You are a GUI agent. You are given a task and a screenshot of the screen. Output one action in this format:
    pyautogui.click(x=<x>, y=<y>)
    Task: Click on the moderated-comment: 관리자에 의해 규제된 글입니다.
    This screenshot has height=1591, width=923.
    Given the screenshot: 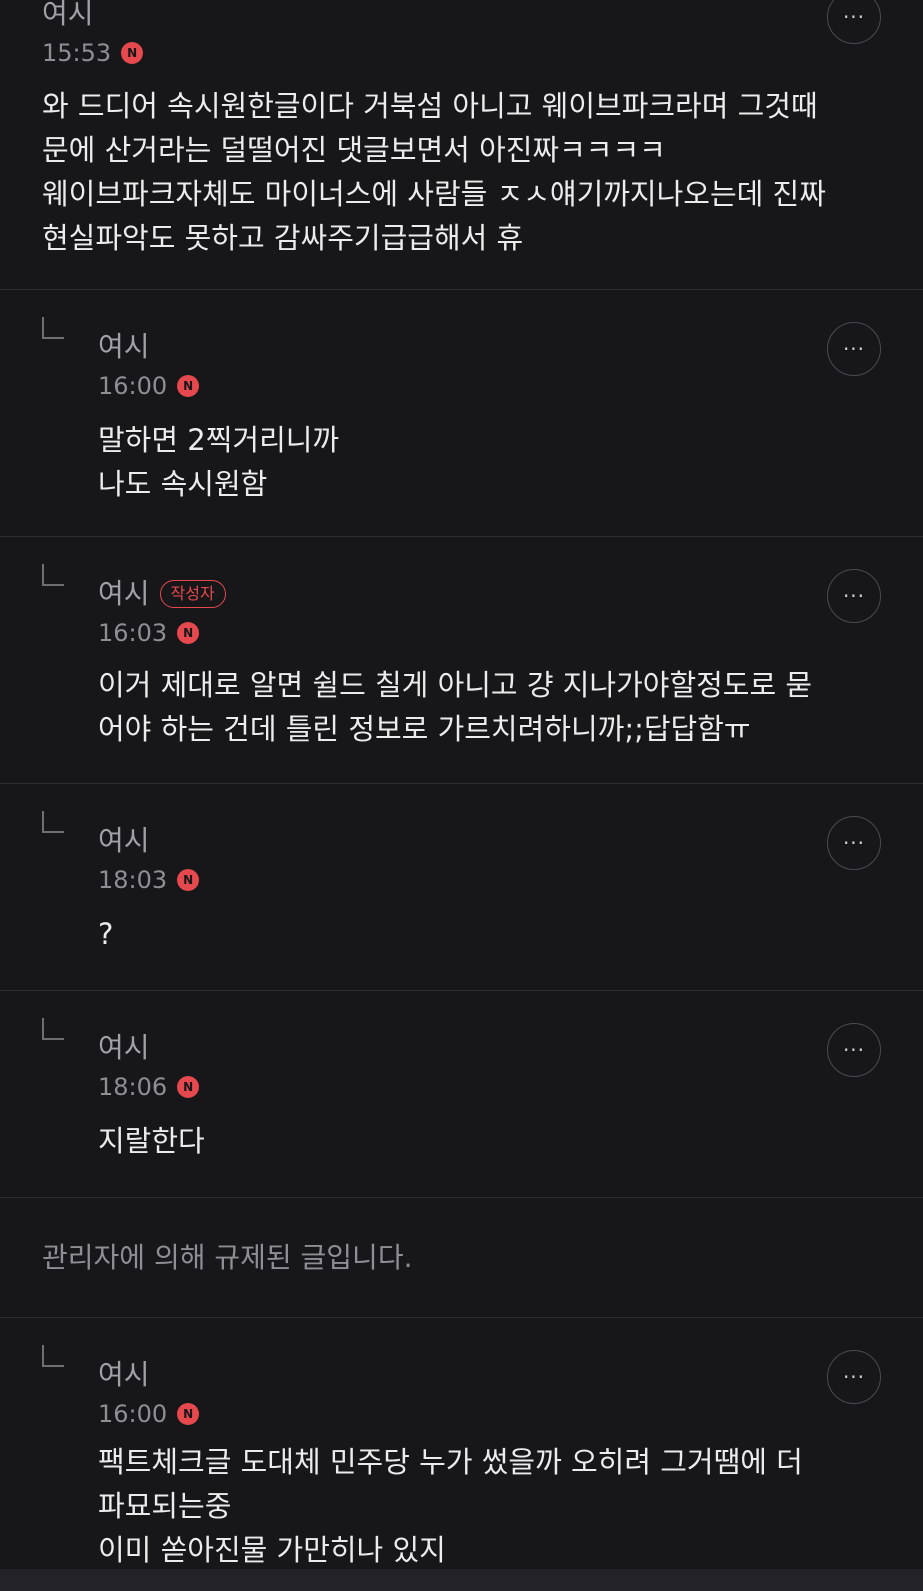 What is the action you would take?
    pyautogui.click(x=461, y=1258)
    